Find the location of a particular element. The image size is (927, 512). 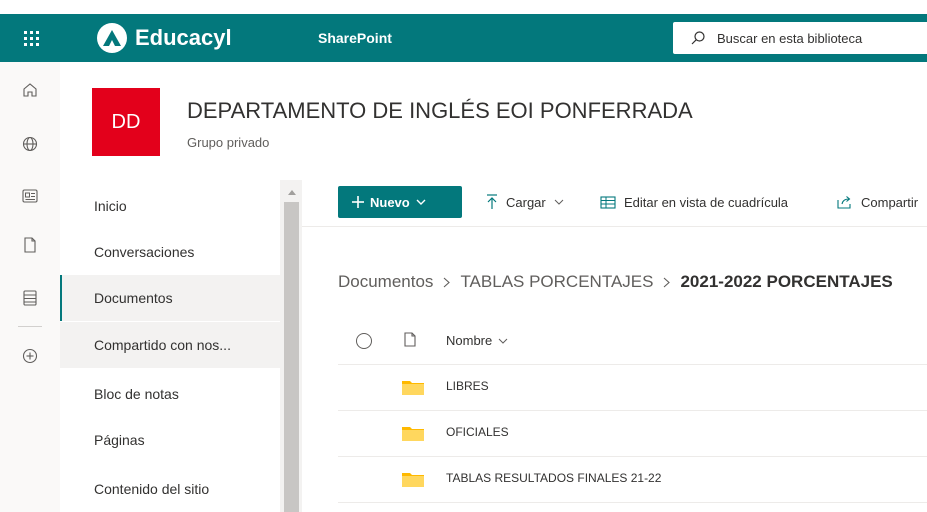

grid-edit-label: Editar en vista de cuadrícula is located at coordinates (706, 202).